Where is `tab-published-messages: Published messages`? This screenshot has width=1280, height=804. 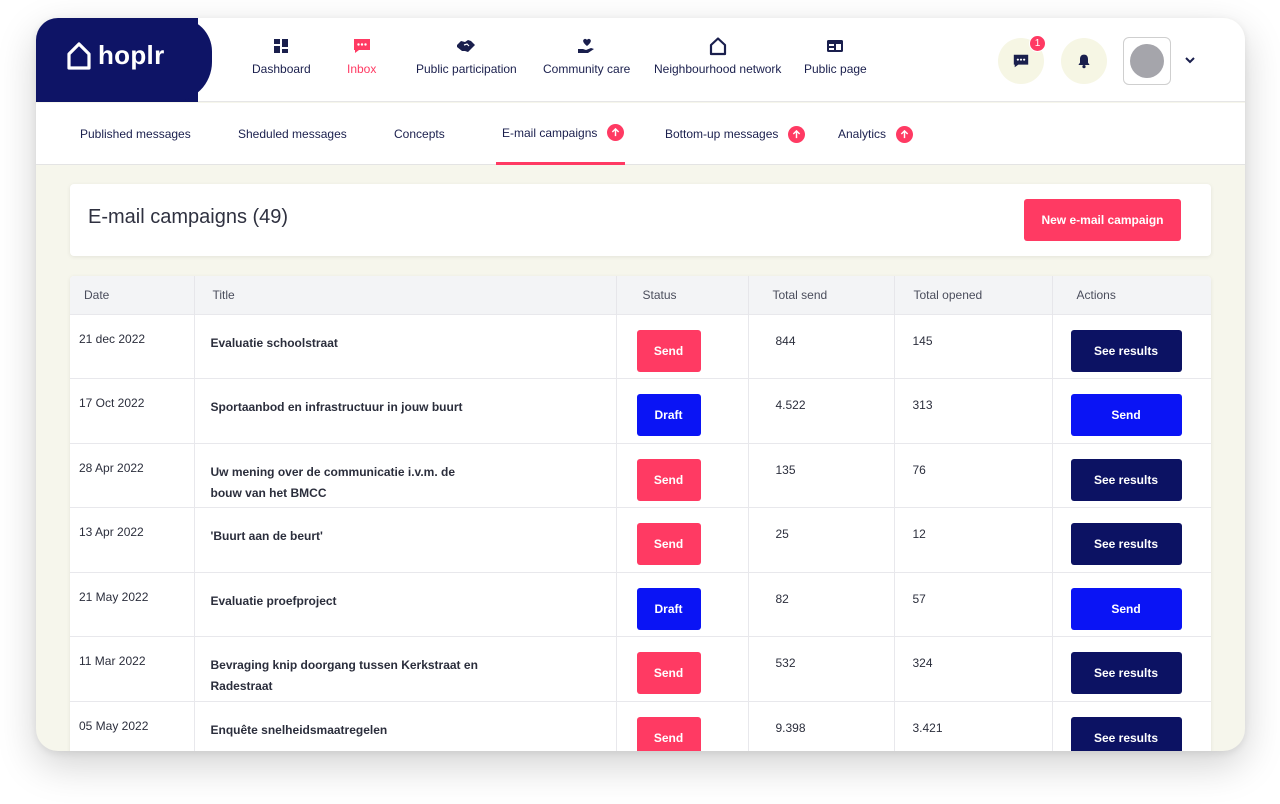
tab-published-messages: Published messages is located at coordinates (135, 134).